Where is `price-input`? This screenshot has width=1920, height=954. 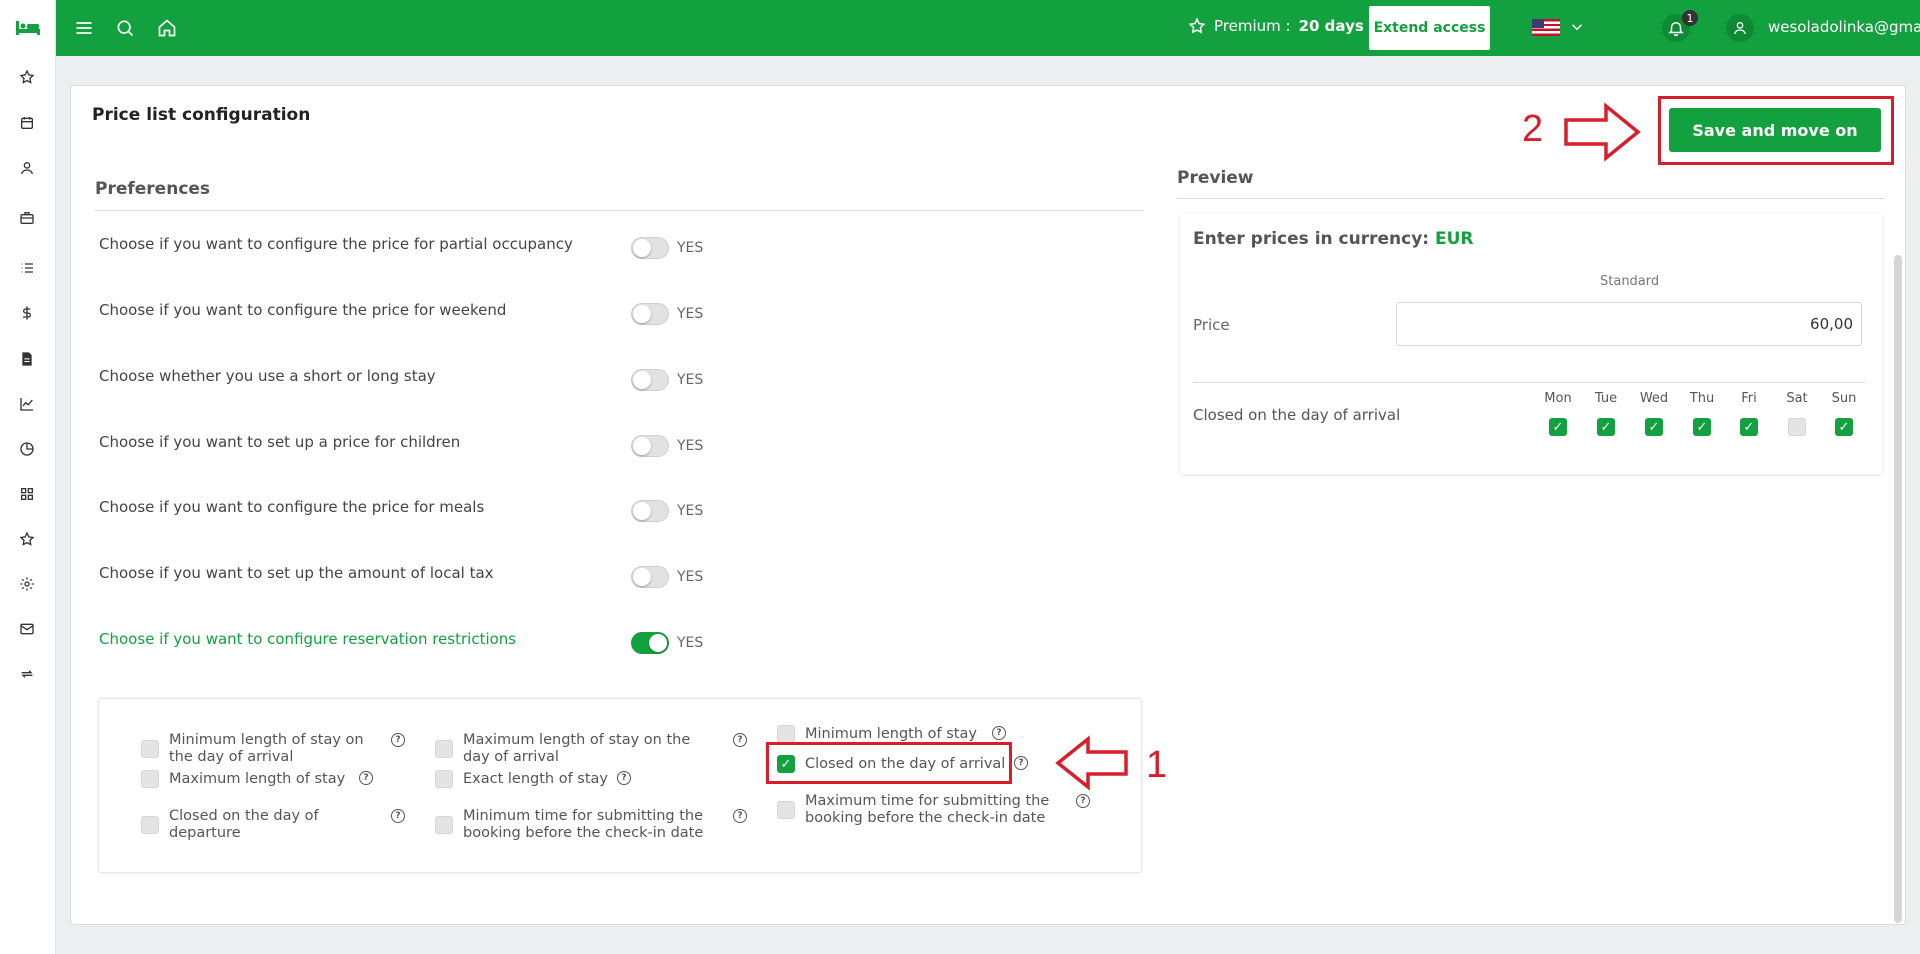 price-input is located at coordinates (1629, 324).